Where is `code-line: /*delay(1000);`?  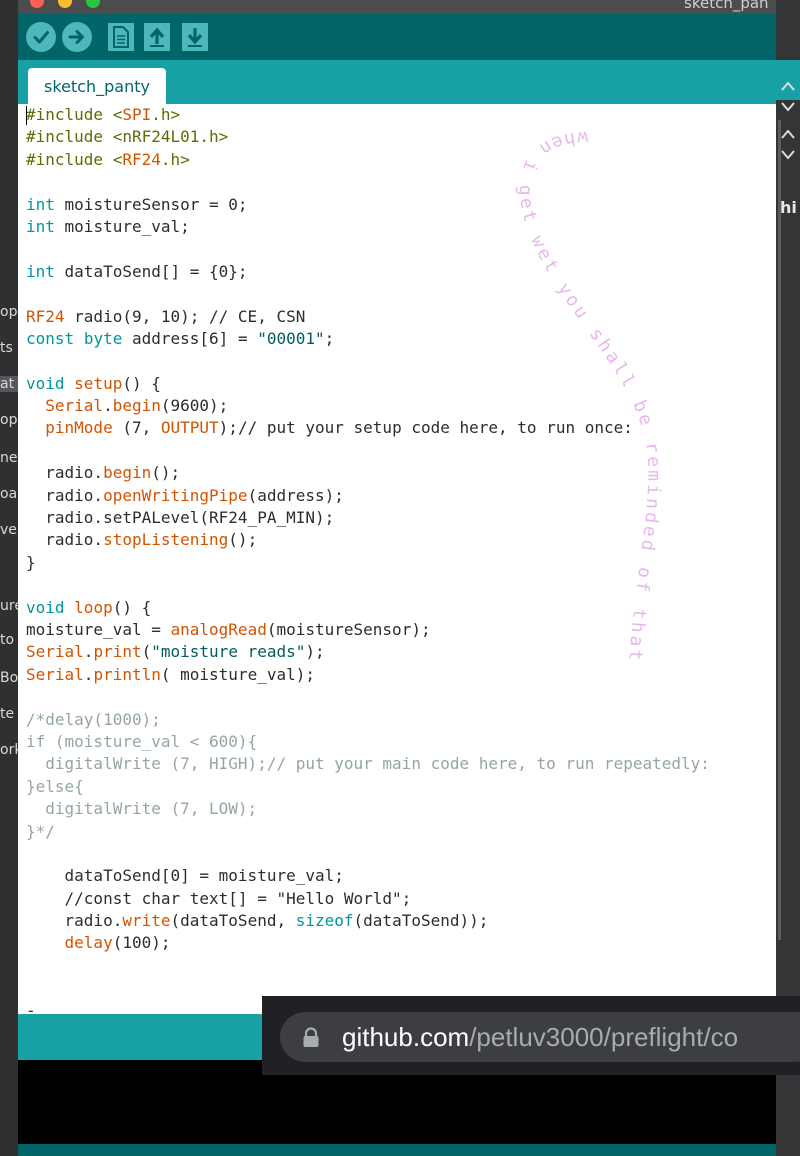
code-line: /*delay(1000); is located at coordinates (368, 720).